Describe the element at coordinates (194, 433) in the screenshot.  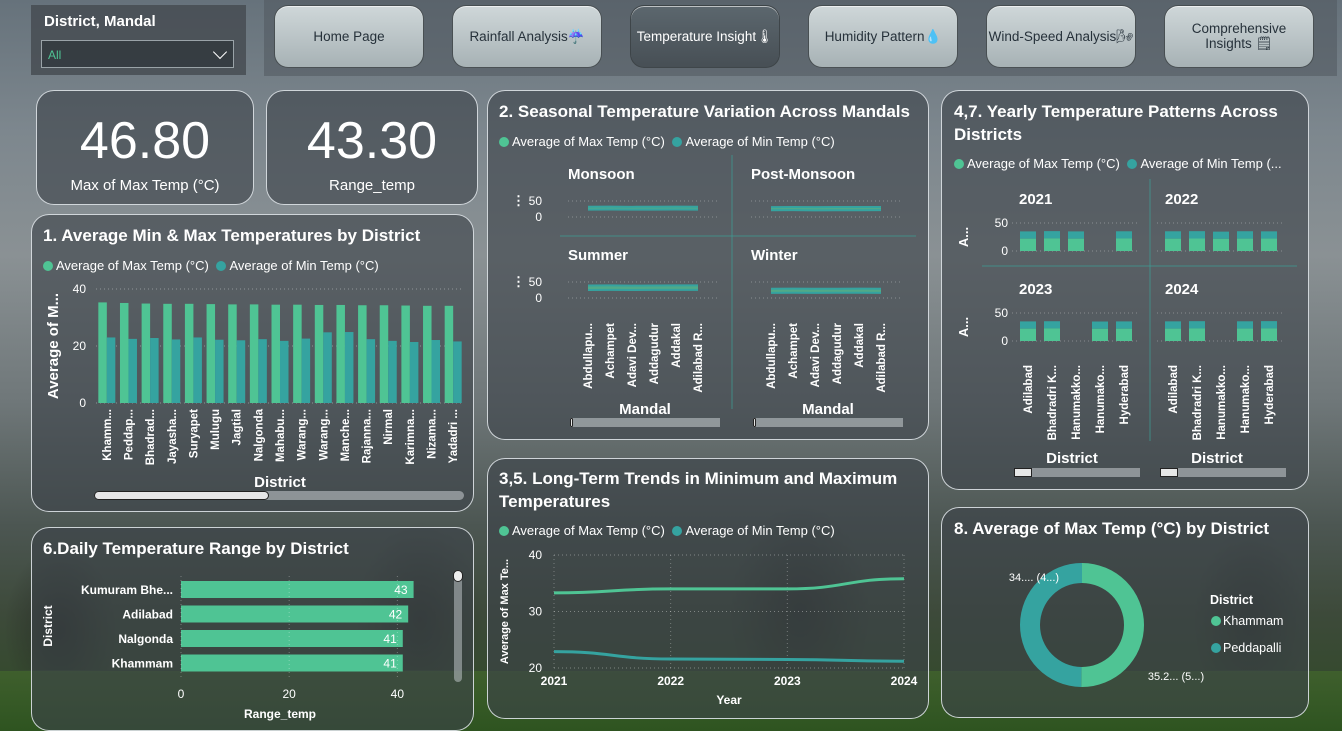
I see `x-tick-label: Suryapet` at that location.